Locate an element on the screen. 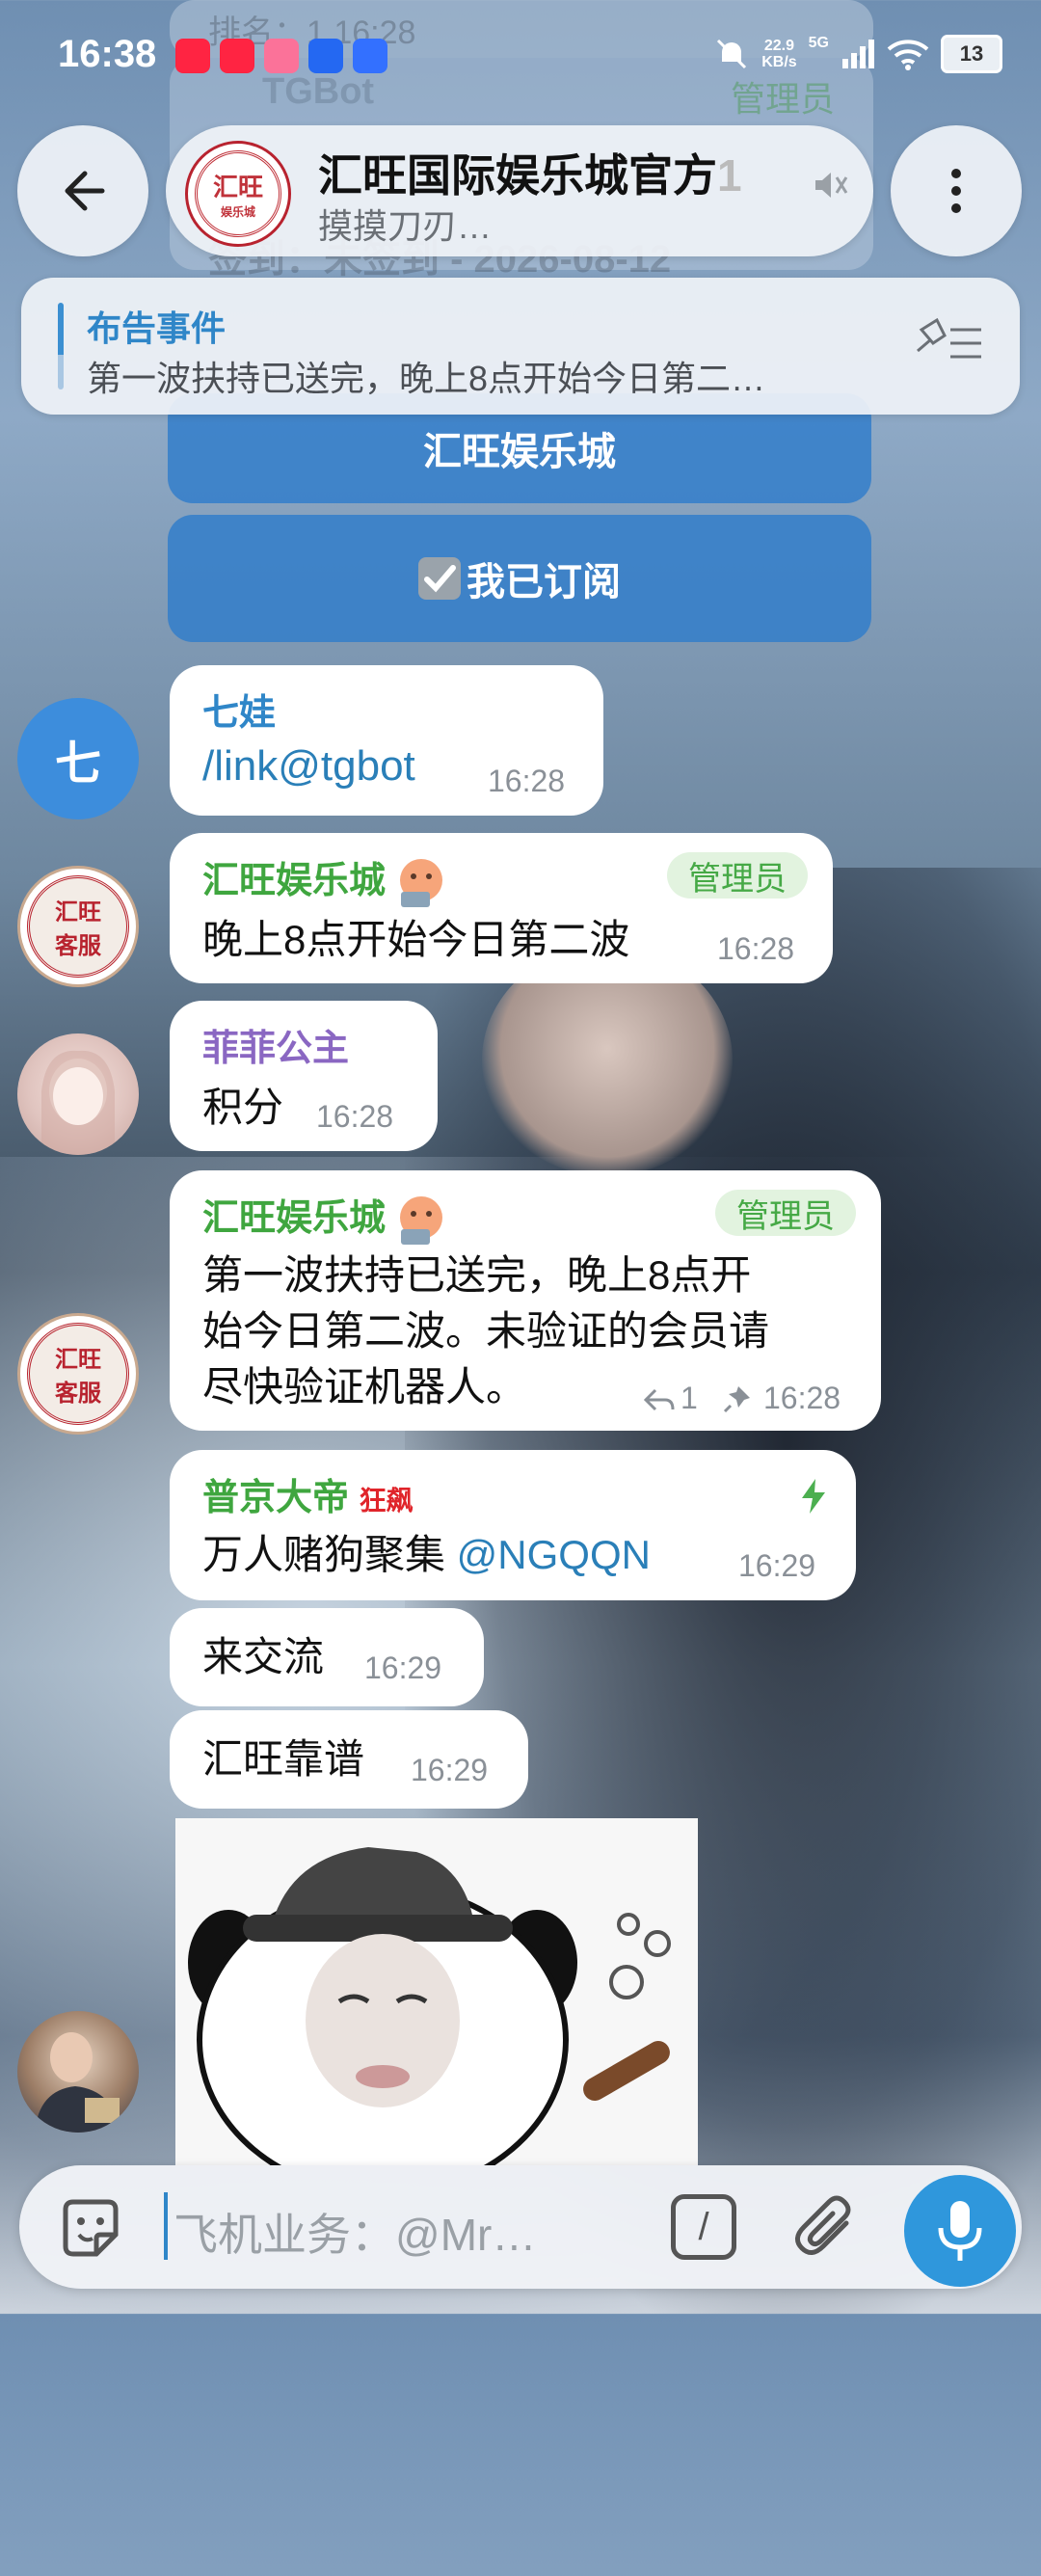  message-text: 万人赌狗聚集 @NGQQN is located at coordinates (426, 1555).